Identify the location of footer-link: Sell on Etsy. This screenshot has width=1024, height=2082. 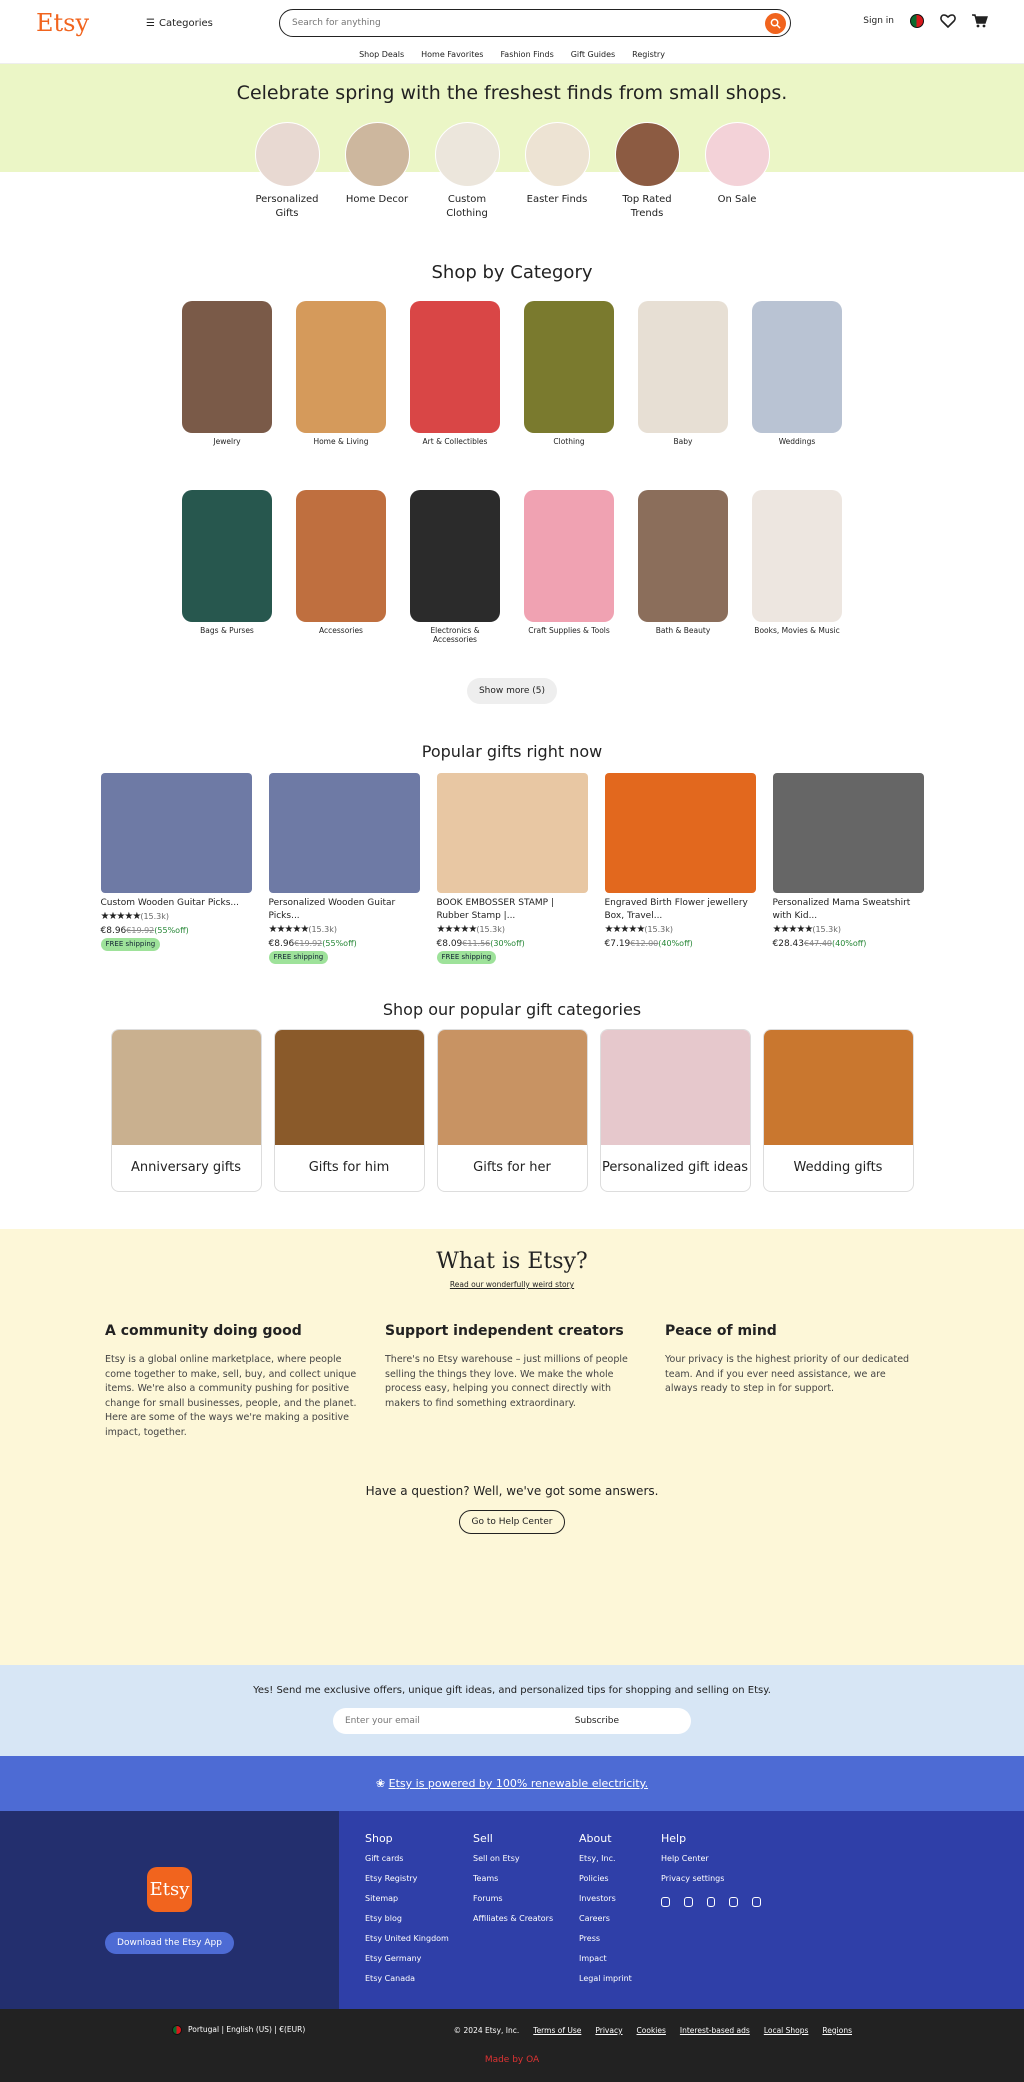
(526, 1859).